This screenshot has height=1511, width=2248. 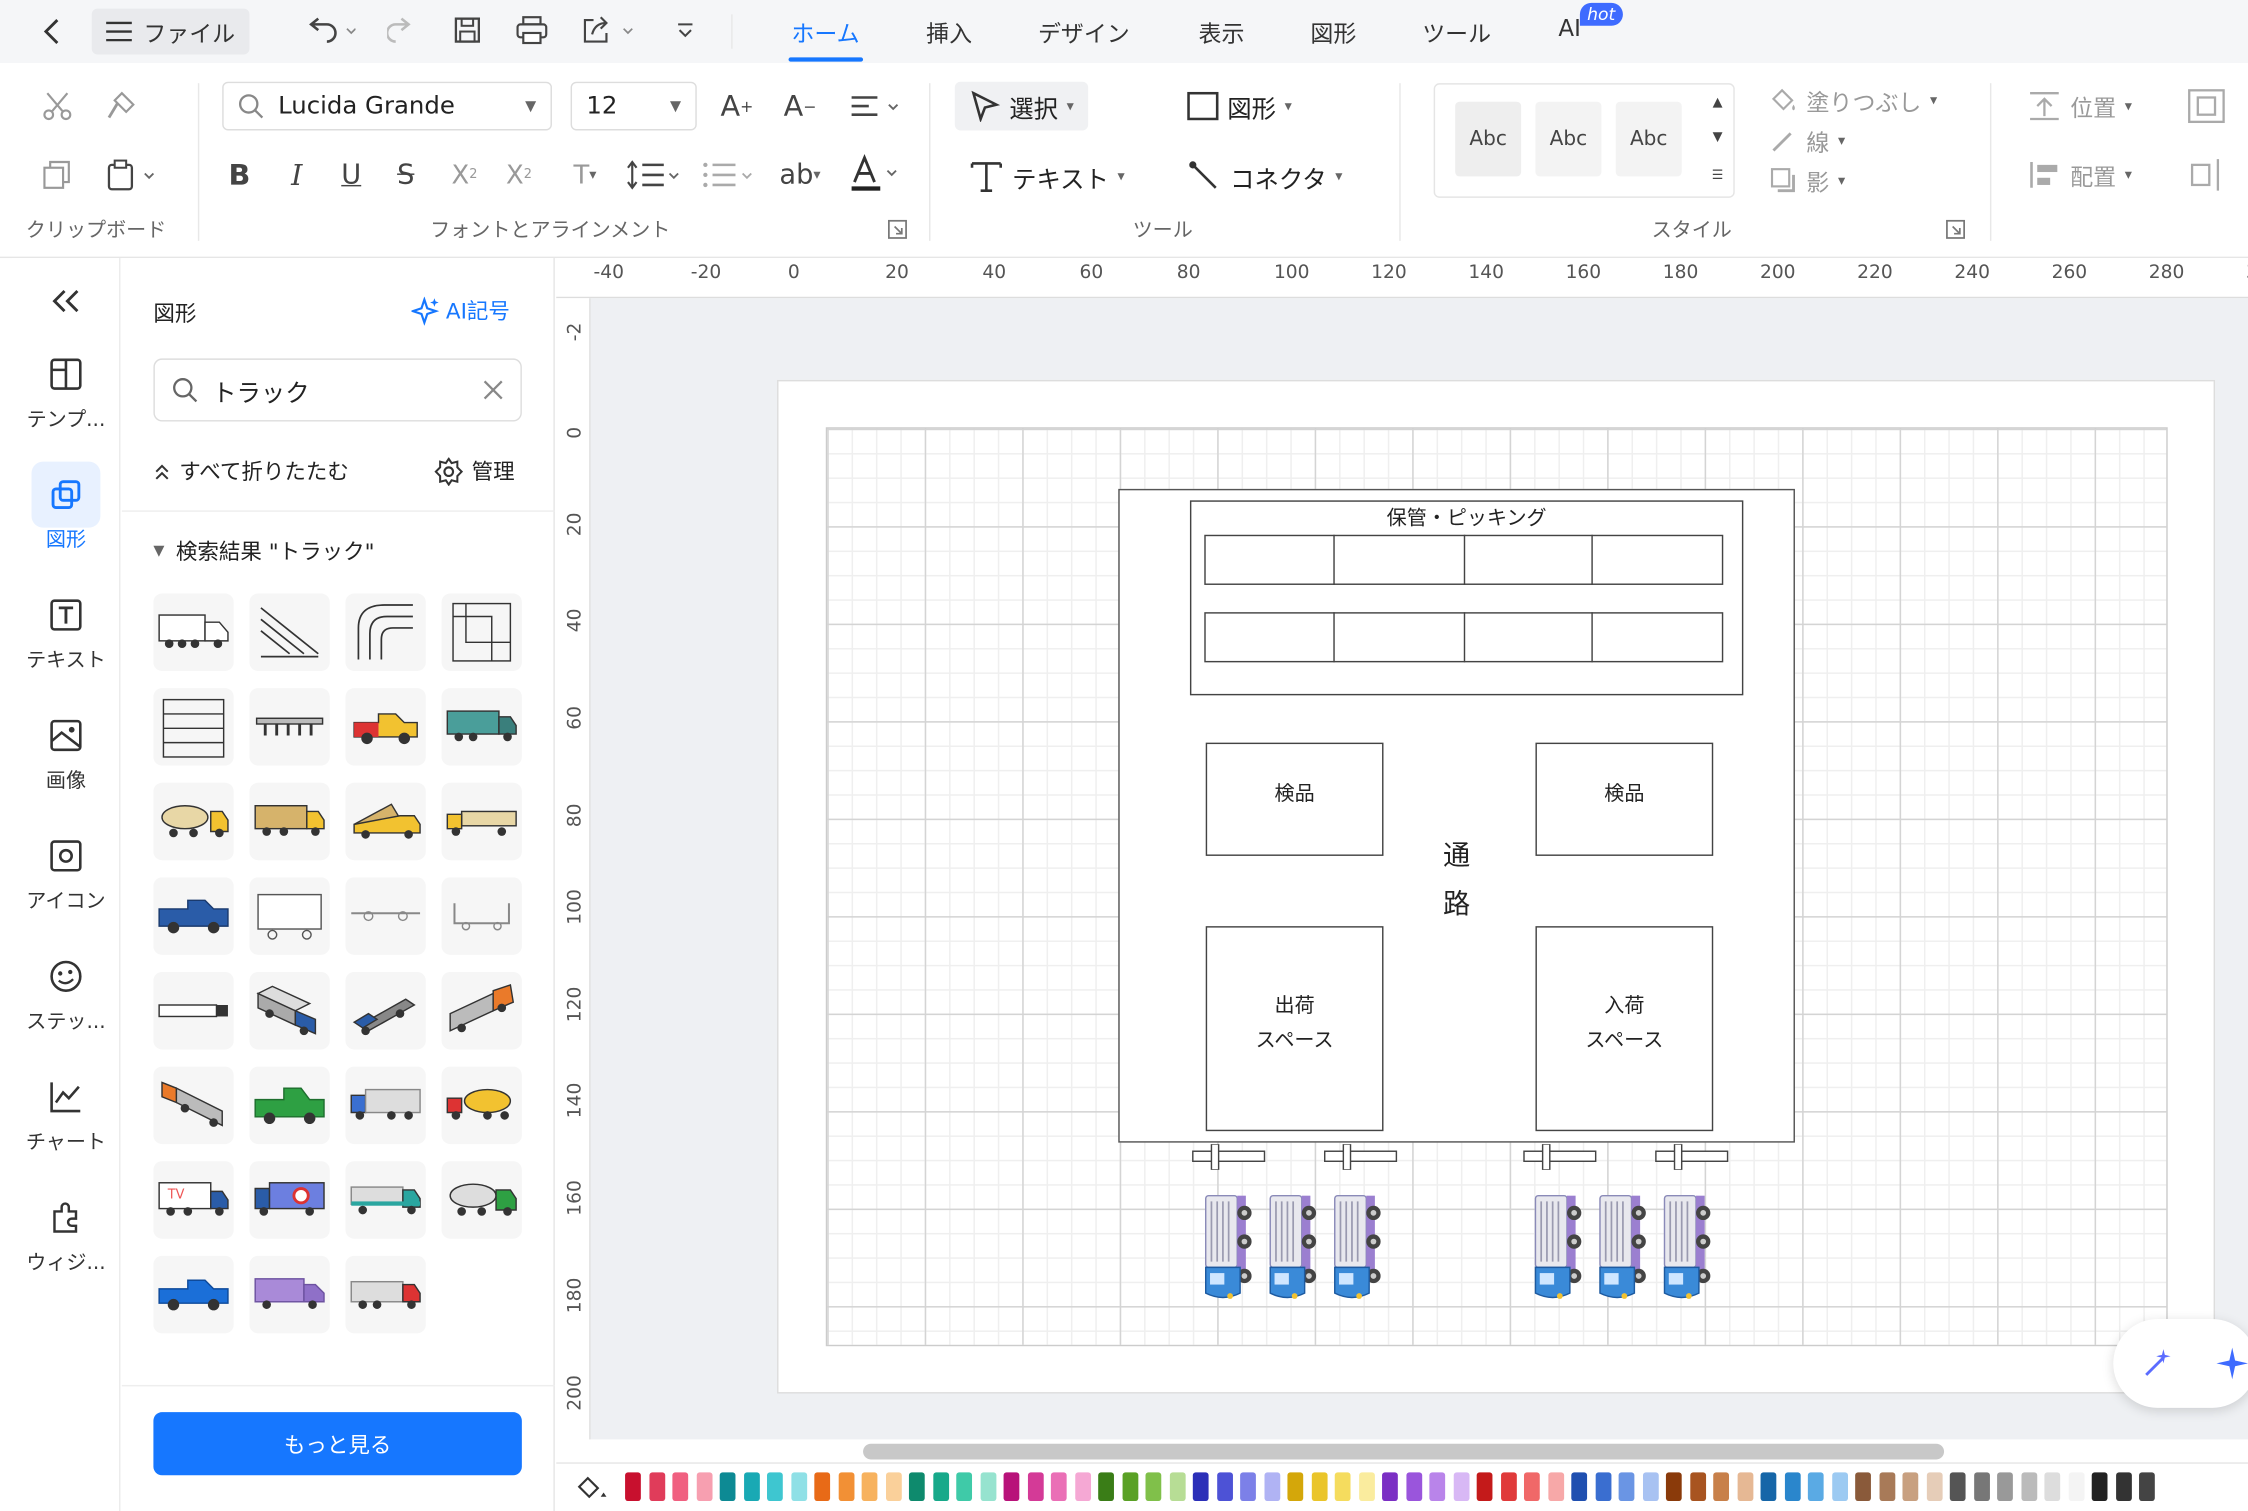 I want to click on shape-tool-button: 図形 ▾, so click(x=1239, y=106).